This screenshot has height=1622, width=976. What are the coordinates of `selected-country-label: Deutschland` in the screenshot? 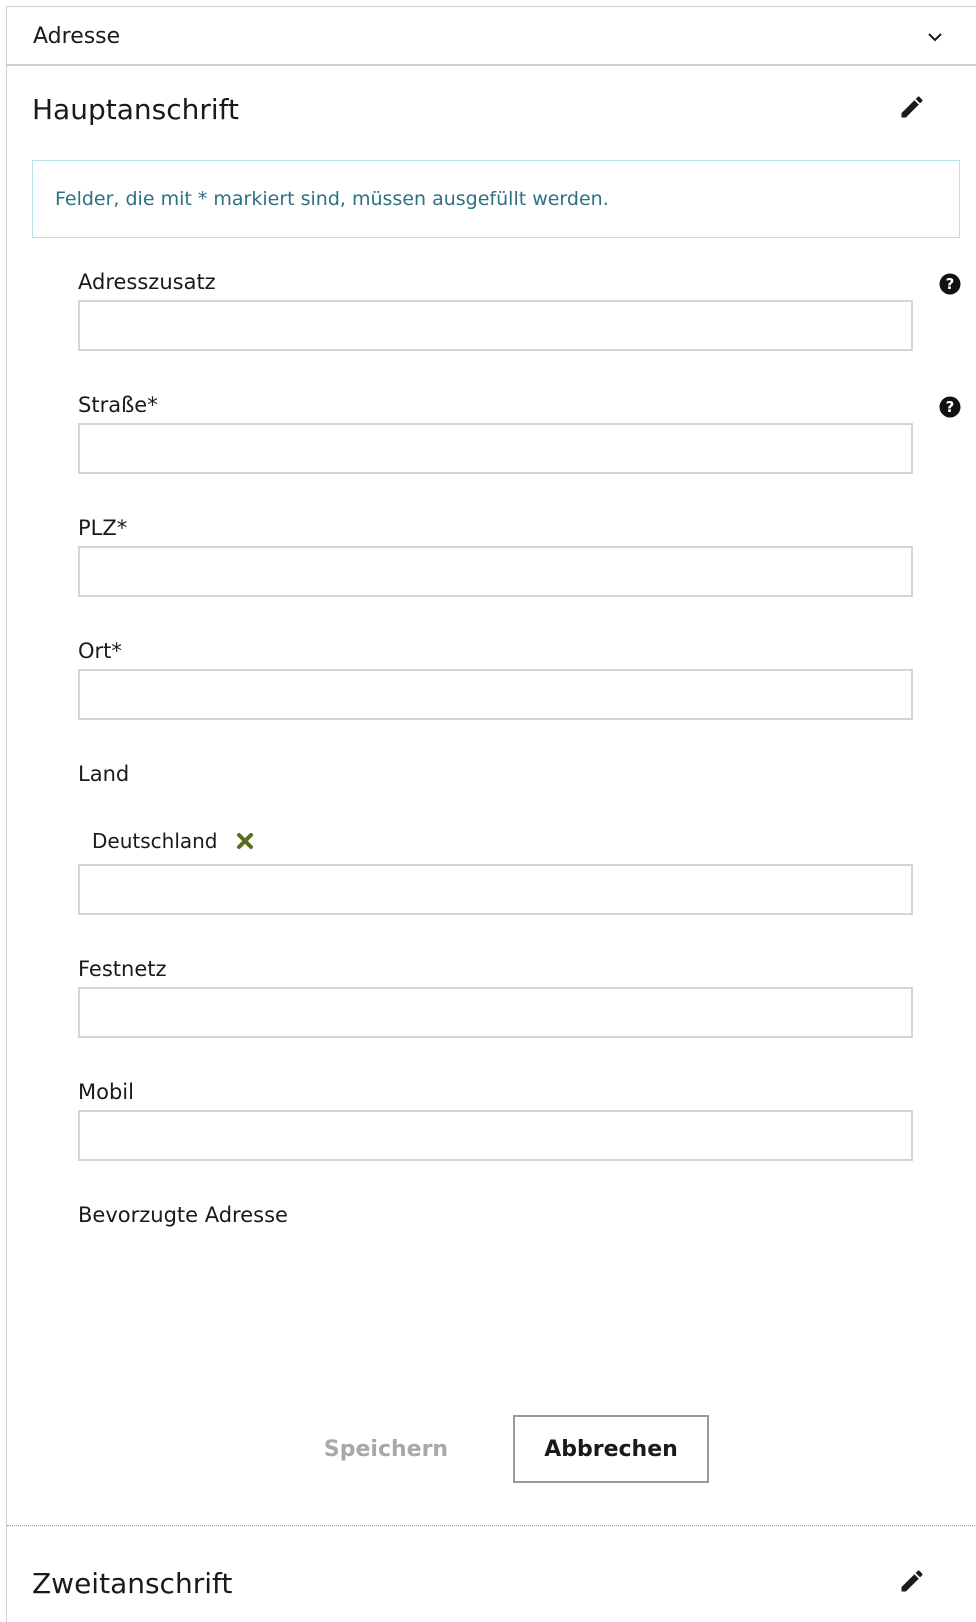 It's located at (155, 841).